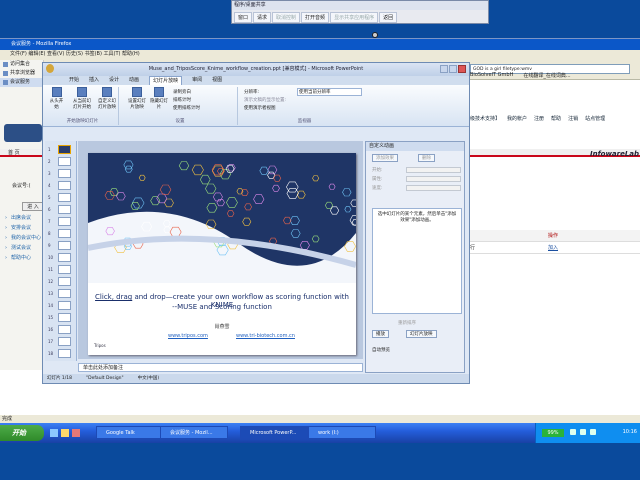 The width and height of the screenshot is (640, 480). Describe the element at coordinates (385, 158) in the screenshot. I see `add-effect-button: 添加效果` at that location.